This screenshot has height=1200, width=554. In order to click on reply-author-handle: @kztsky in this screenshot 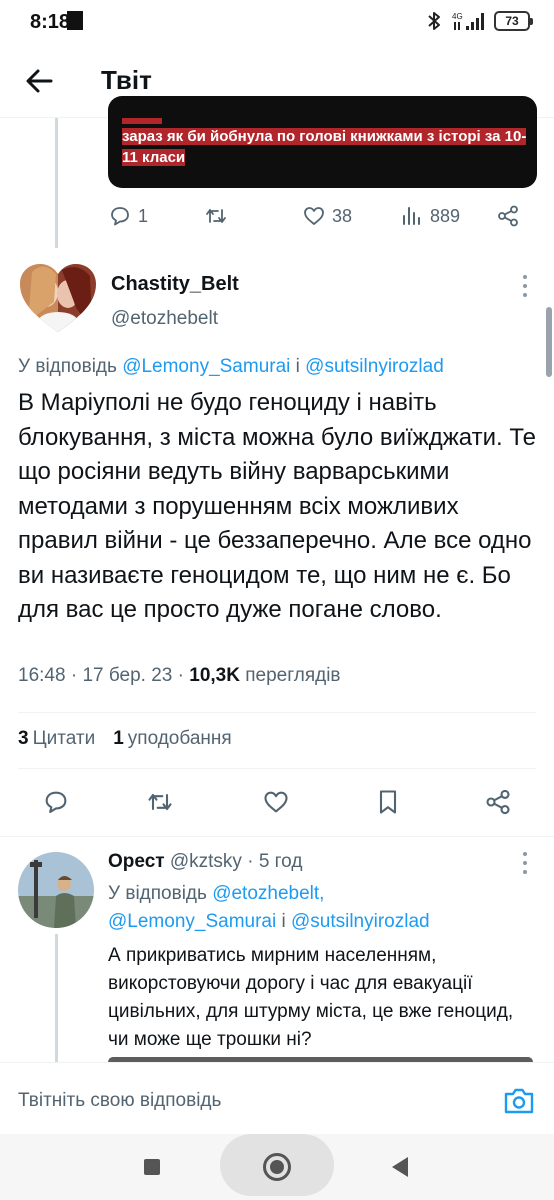, I will do `click(206, 861)`.